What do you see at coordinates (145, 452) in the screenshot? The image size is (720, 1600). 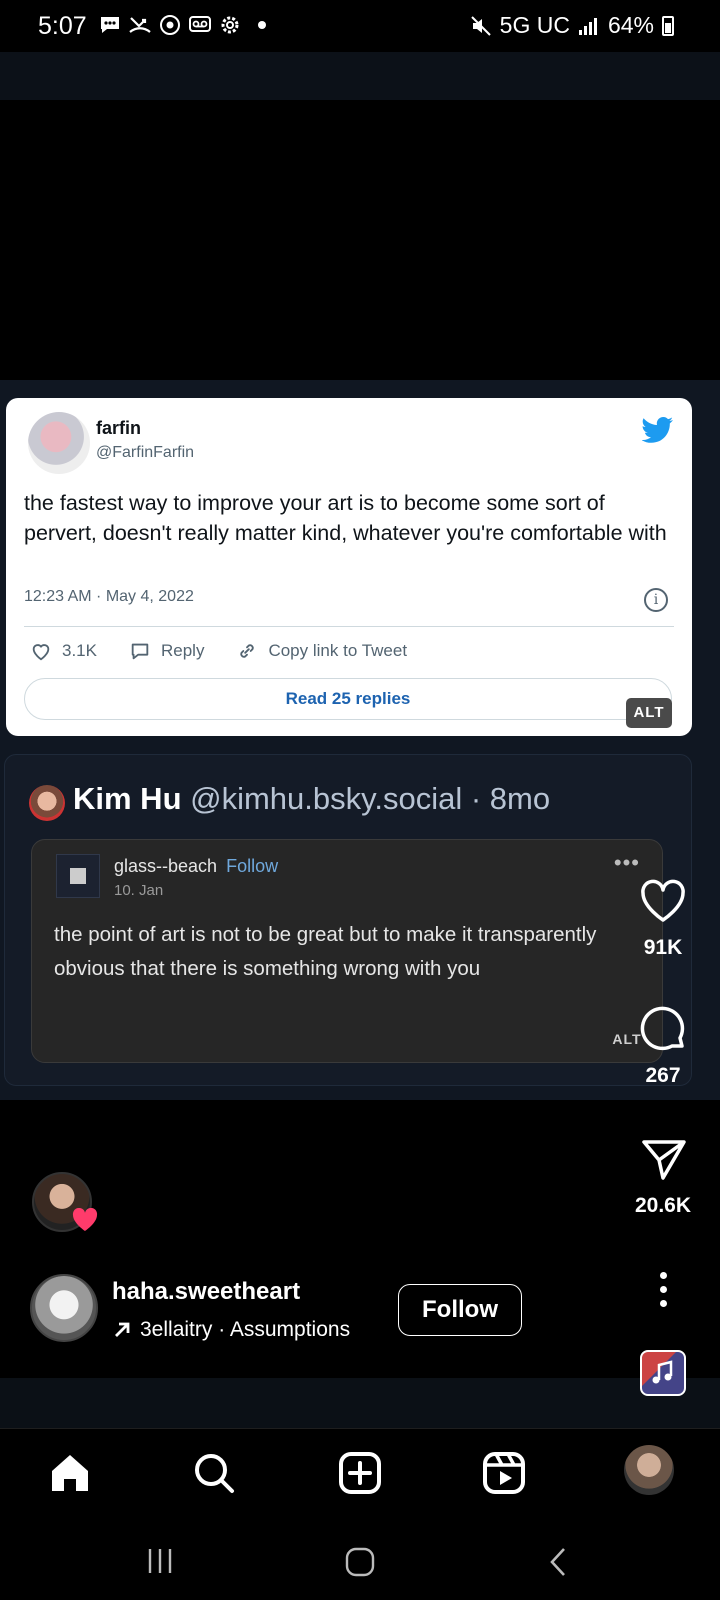 I see `tweet-author-handle: @FarfinFarfin` at bounding box center [145, 452].